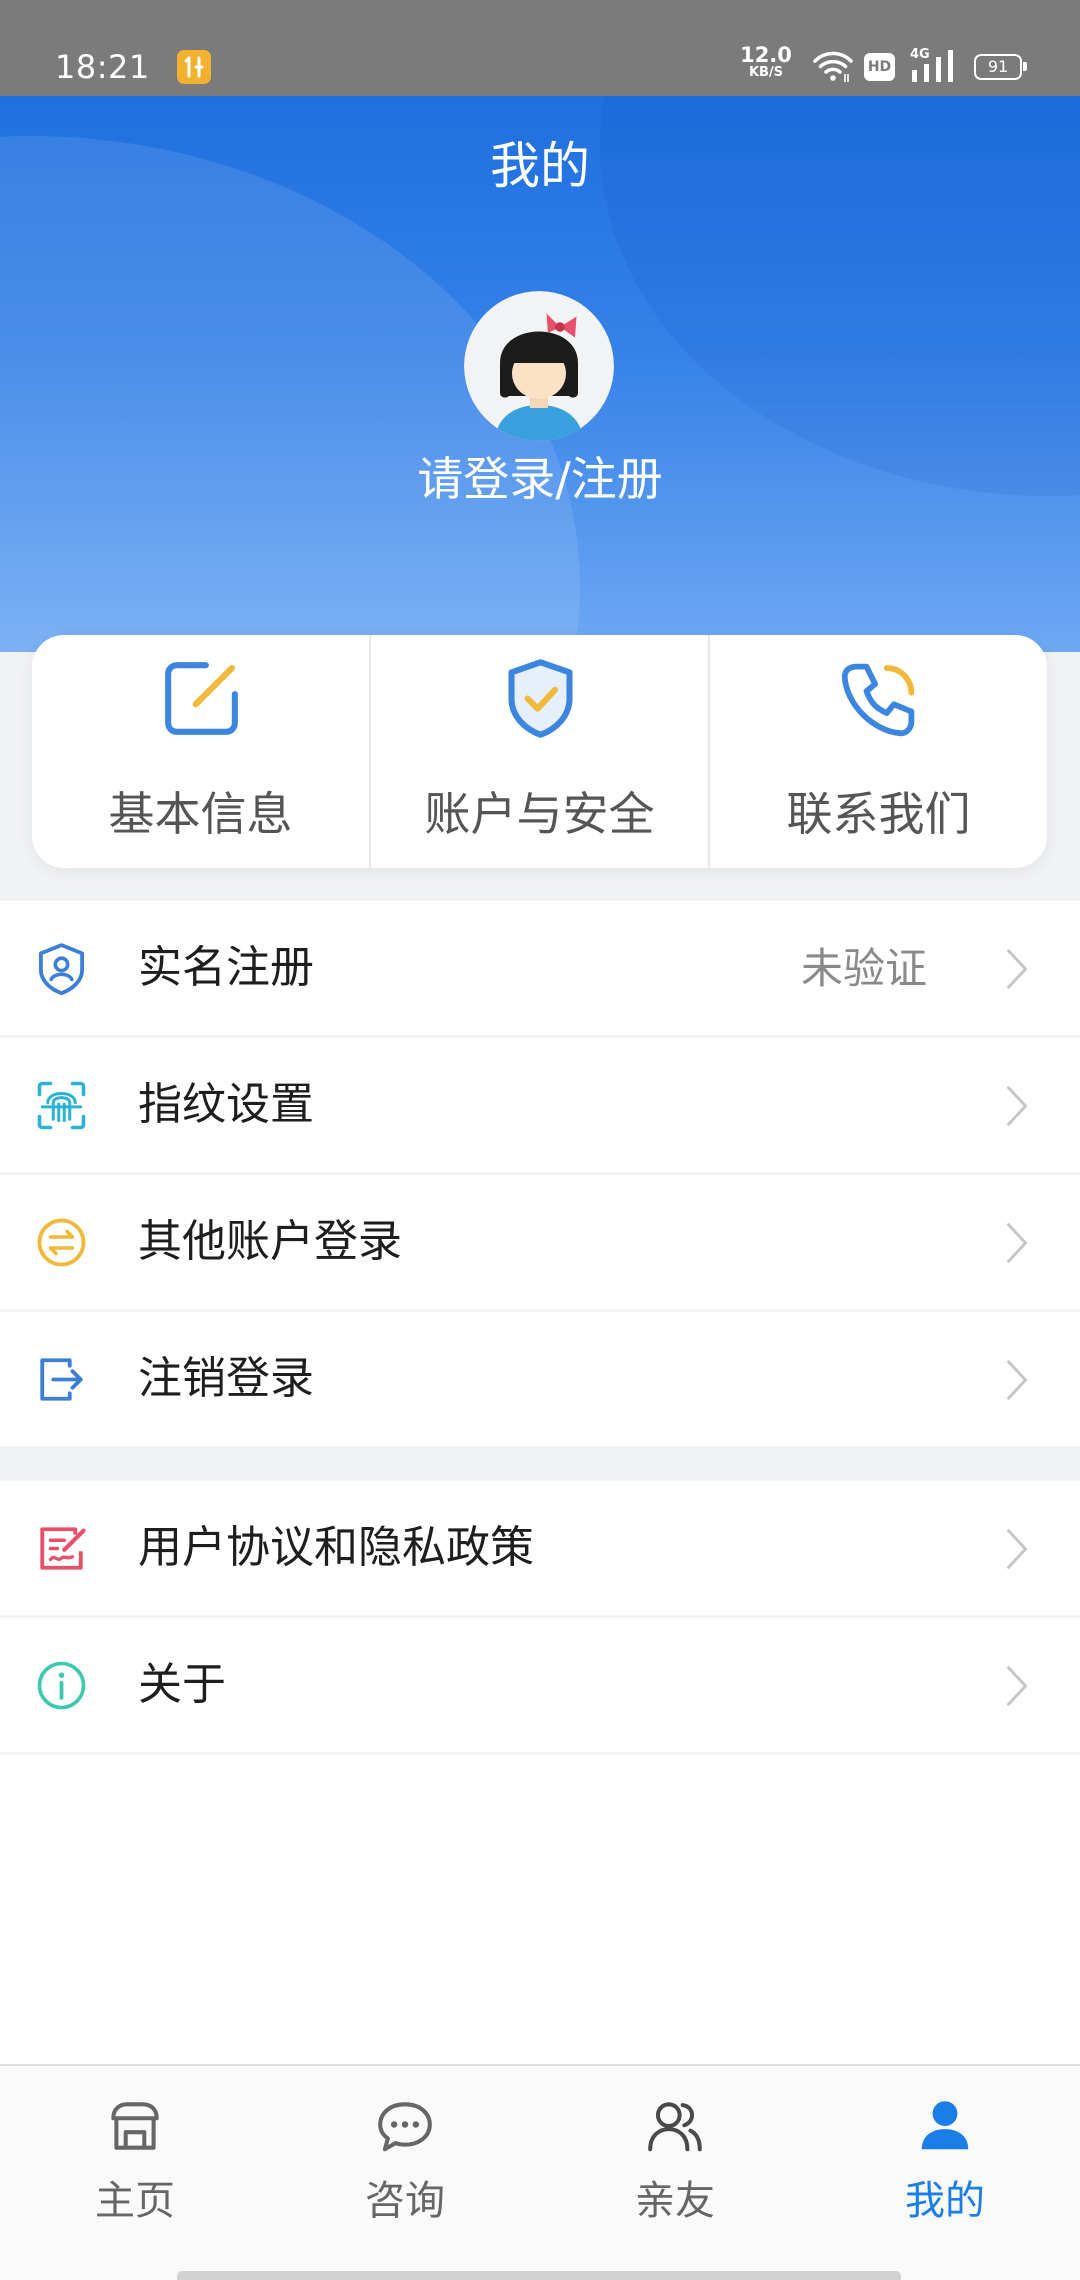  What do you see at coordinates (539, 814) in the screenshot?
I see `quick-action-label: 账户与安全` at bounding box center [539, 814].